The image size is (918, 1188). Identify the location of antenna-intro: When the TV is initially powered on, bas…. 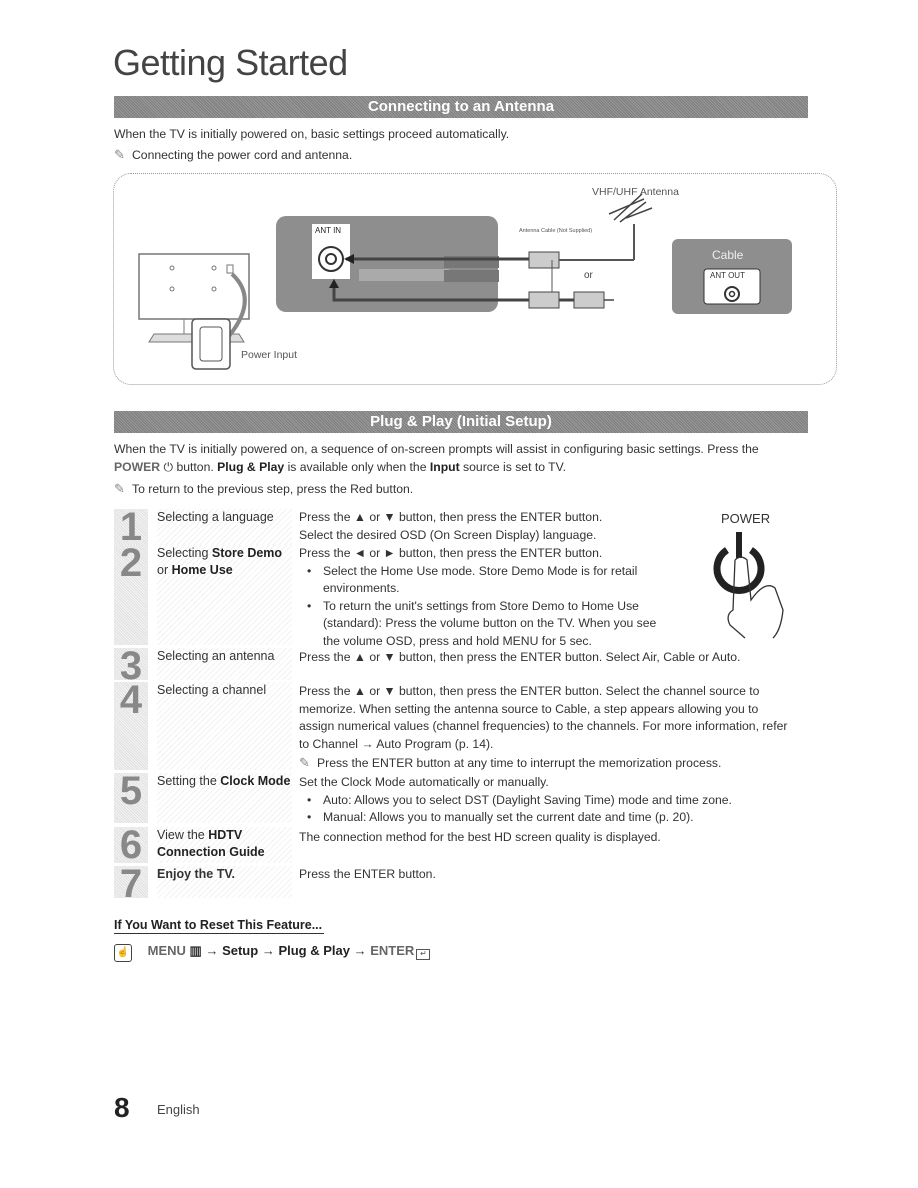
(312, 134).